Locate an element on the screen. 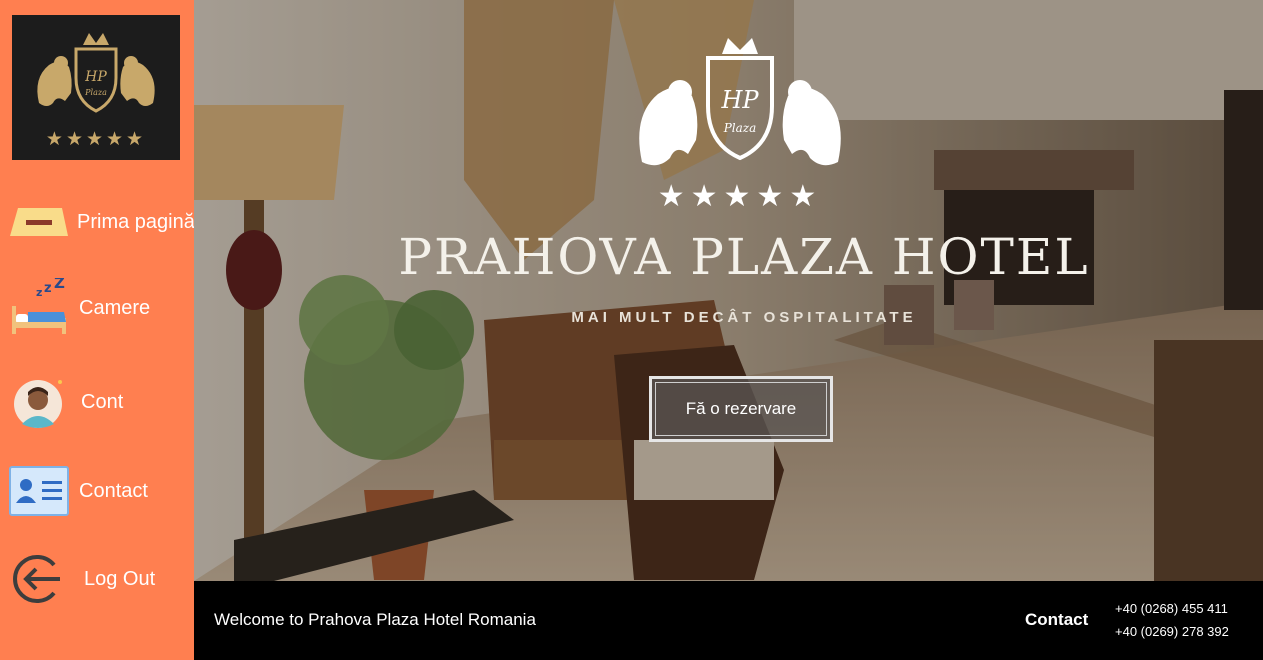 The width and height of the screenshot is (1263, 660). sidebar-item-account: Cont is located at coordinates (97, 402).